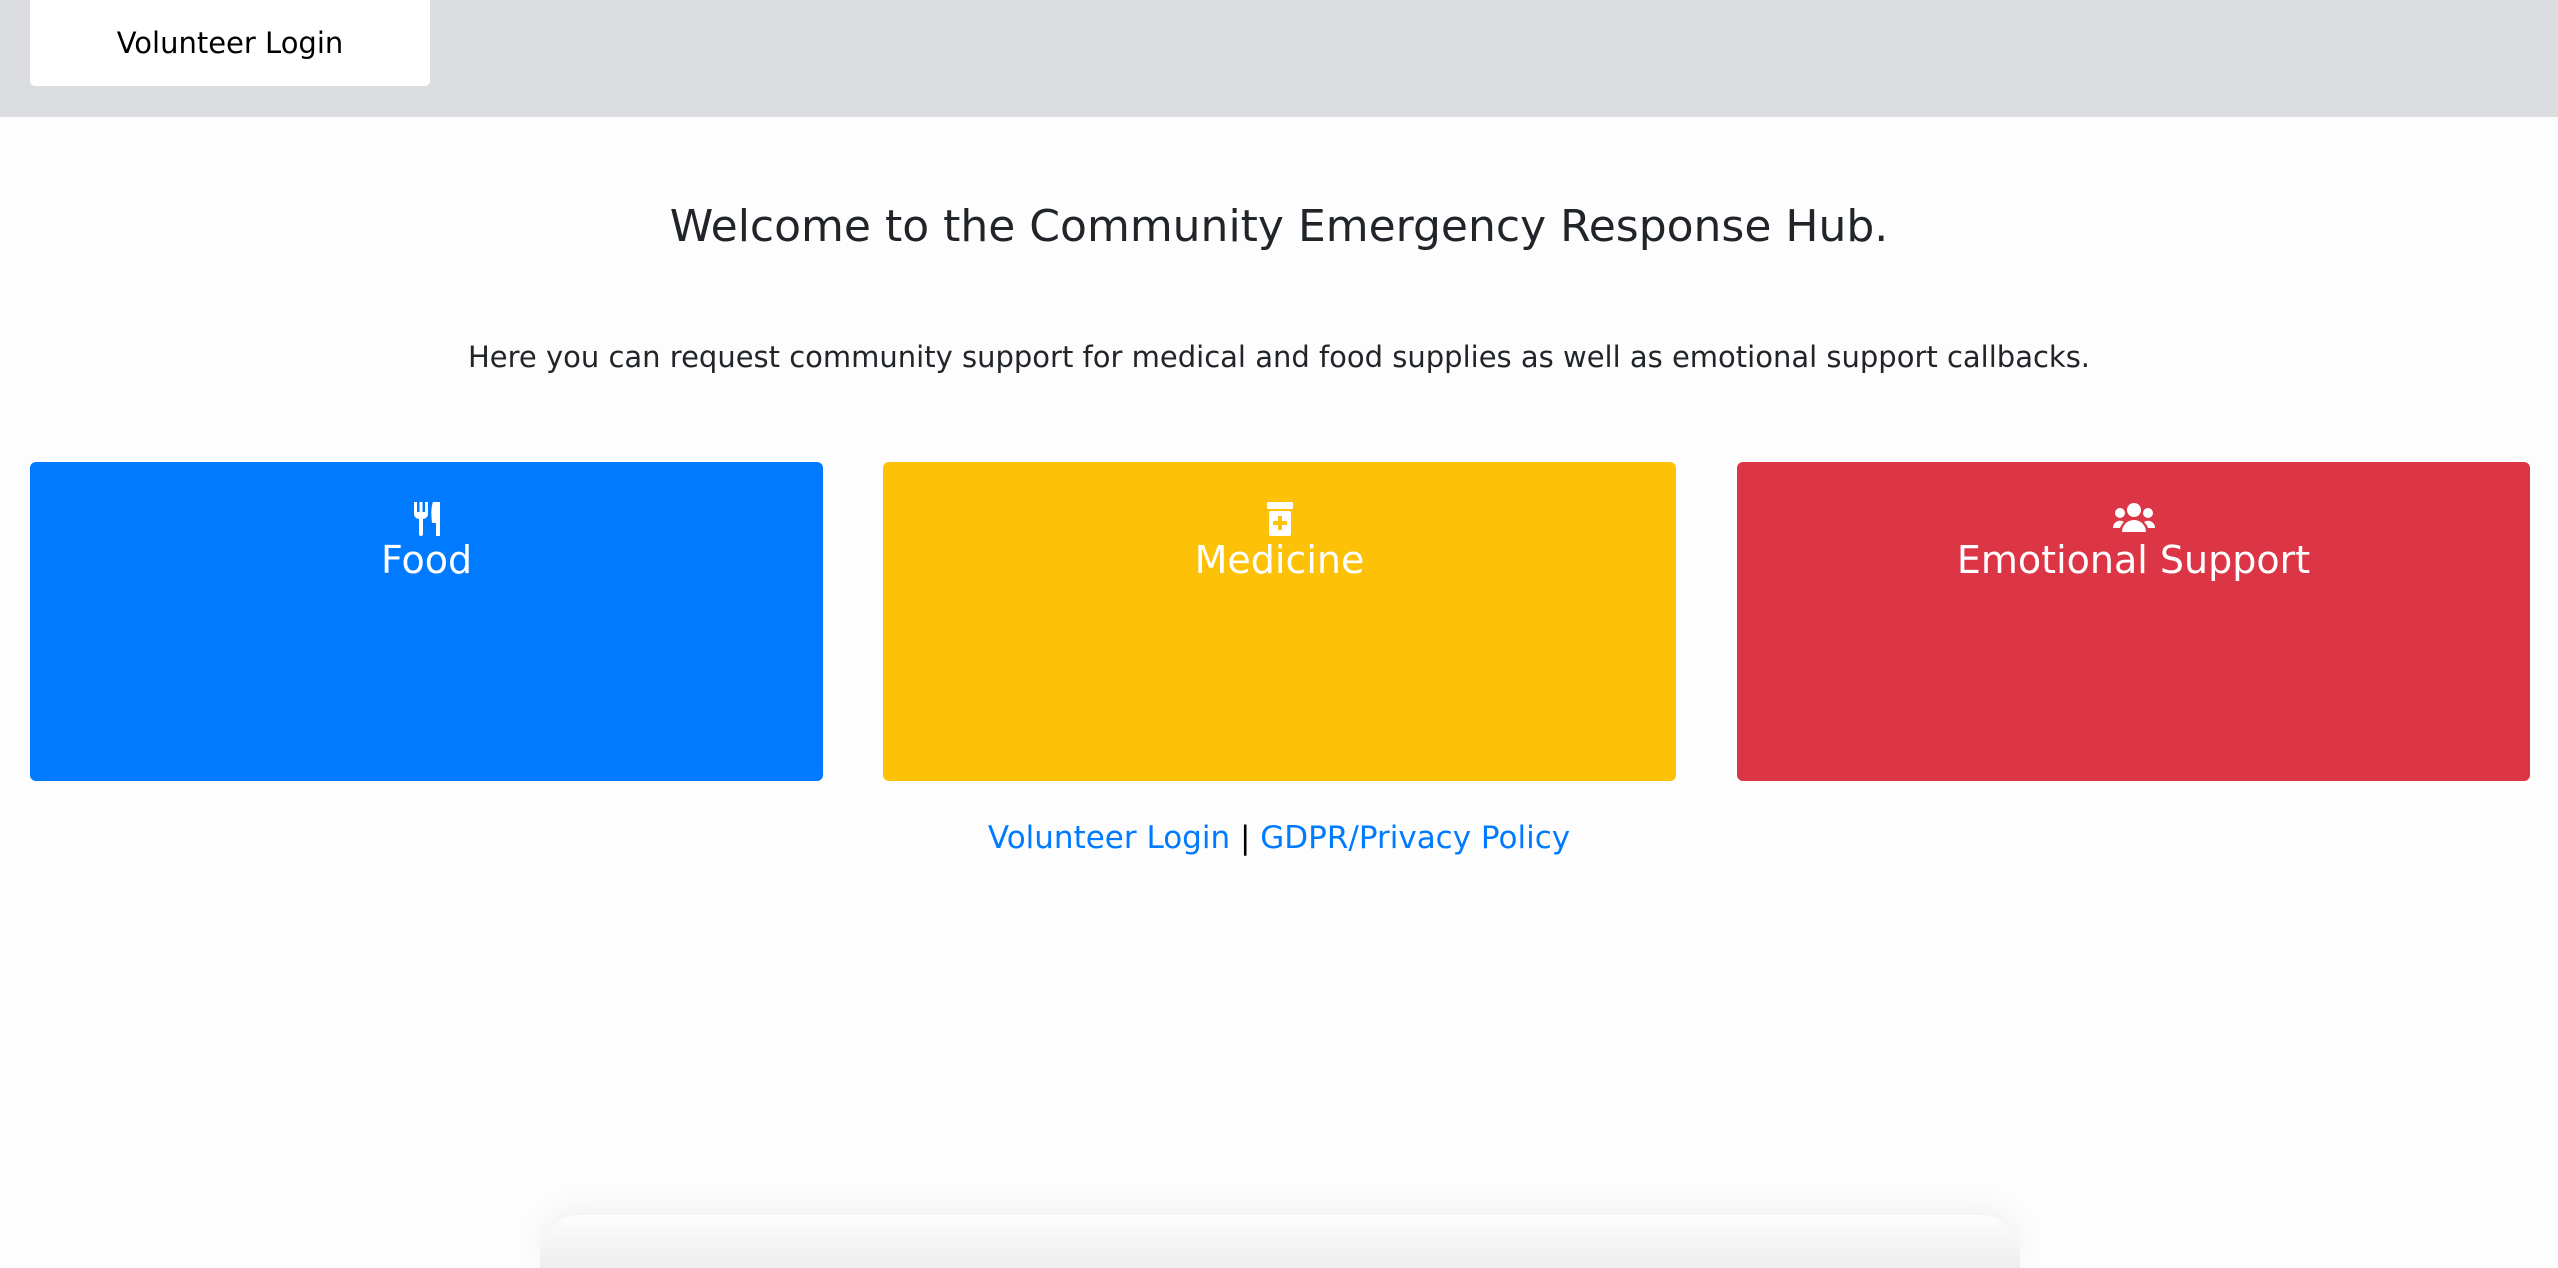 The height and width of the screenshot is (1268, 2558). I want to click on users-icon, so click(2133, 520).